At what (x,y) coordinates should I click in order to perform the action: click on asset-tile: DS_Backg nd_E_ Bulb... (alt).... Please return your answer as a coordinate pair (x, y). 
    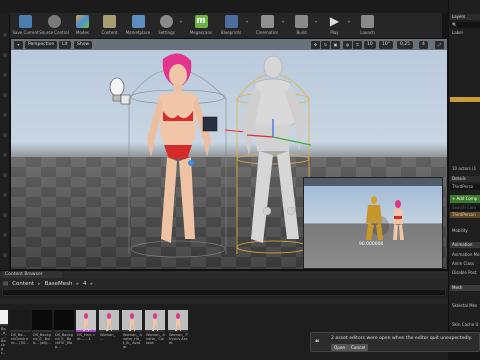
    Looking at the image, I should click on (42, 332).